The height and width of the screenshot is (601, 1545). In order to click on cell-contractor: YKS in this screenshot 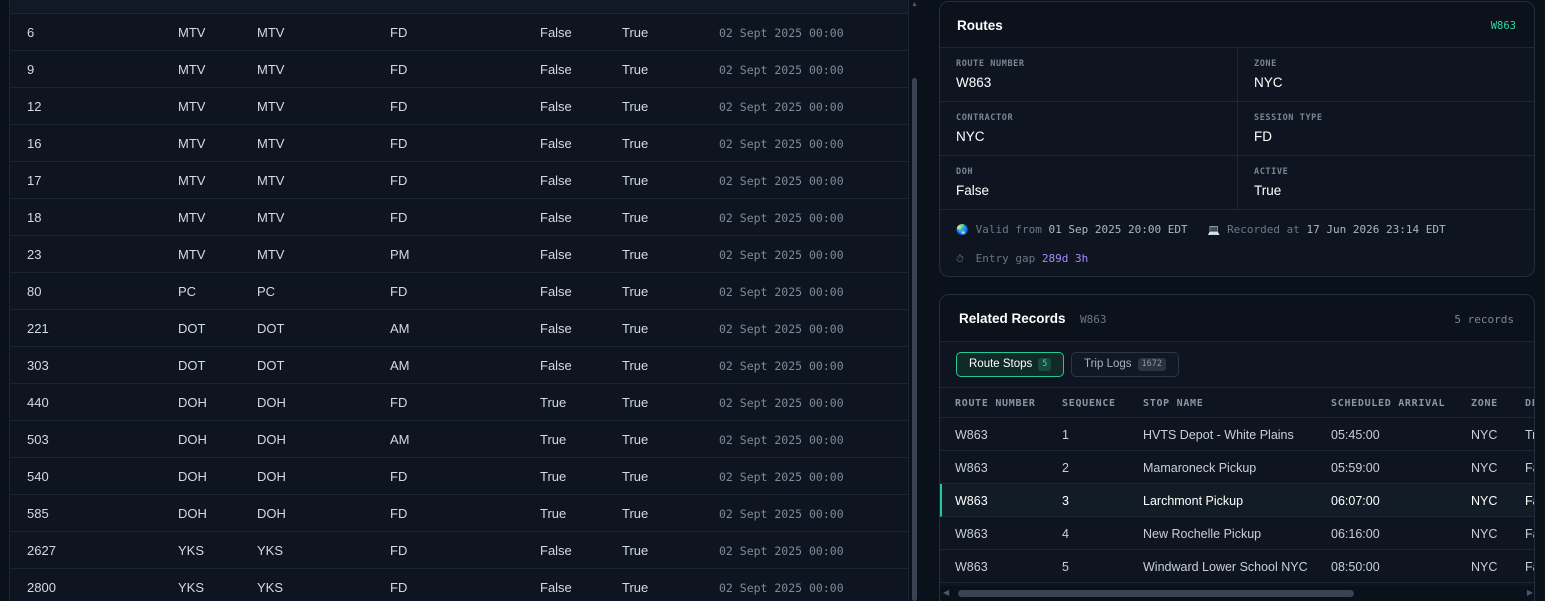, I will do `click(191, 550)`.